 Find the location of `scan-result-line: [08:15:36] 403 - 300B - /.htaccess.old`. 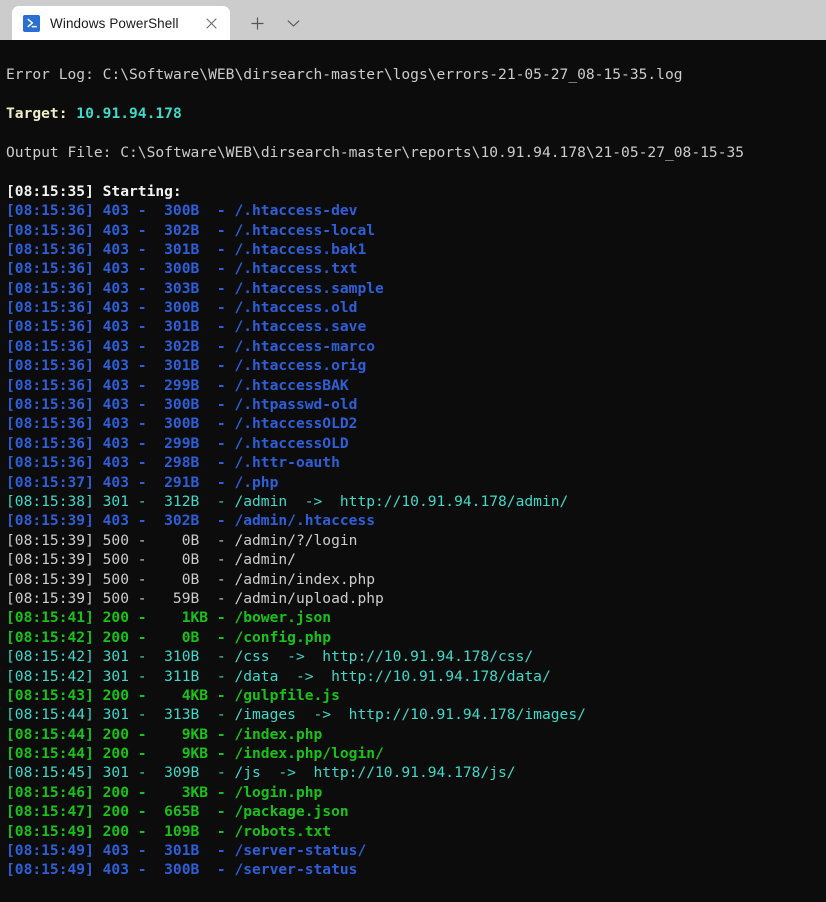

scan-result-line: [08:15:36] 403 - 300B - /.htaccess.old is located at coordinates (182, 308).